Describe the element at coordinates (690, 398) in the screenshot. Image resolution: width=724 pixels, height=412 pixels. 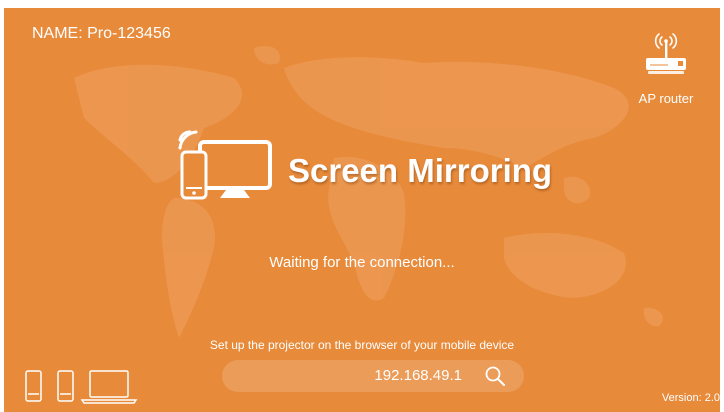
I see `version-label: Version: 2.0` at that location.